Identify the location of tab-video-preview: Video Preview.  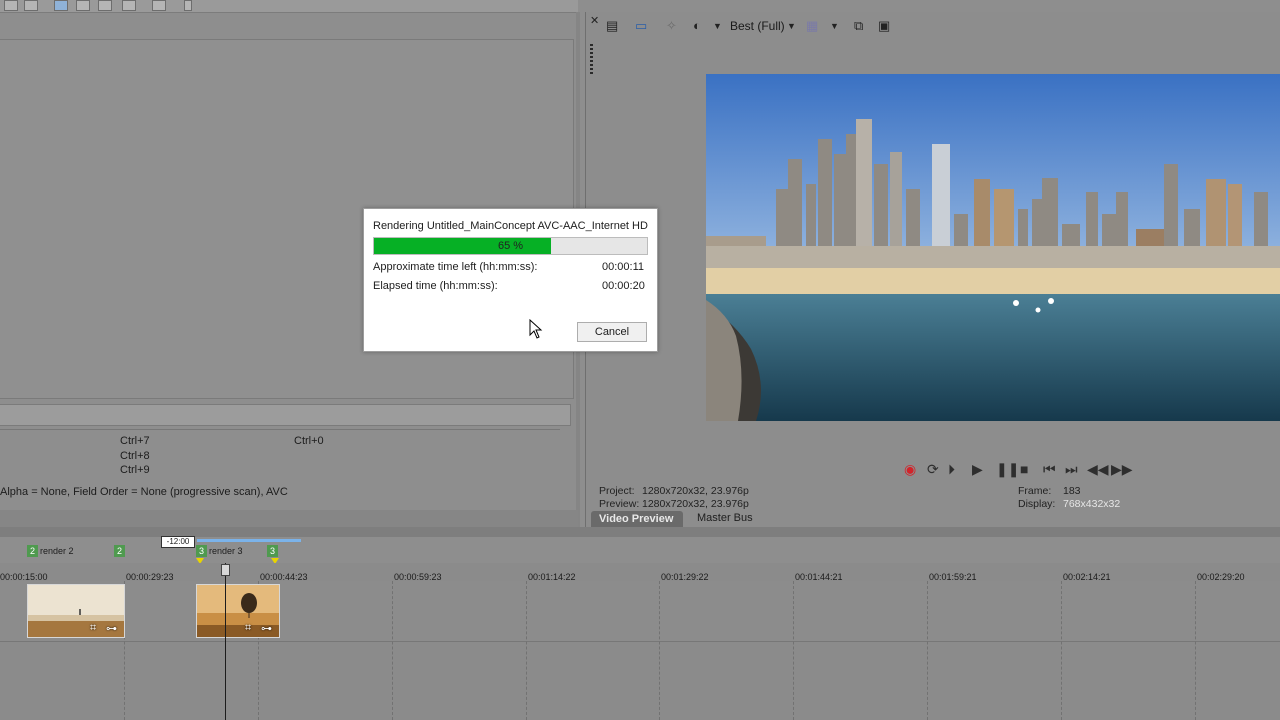
(637, 519).